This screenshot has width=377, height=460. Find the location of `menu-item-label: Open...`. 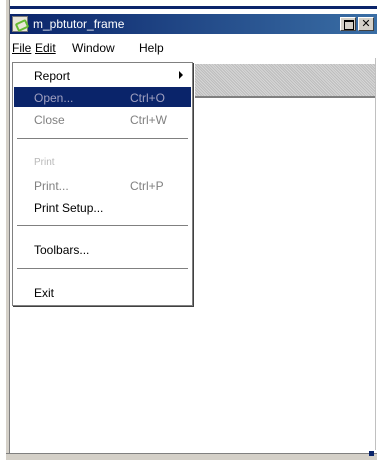

menu-item-label: Open... is located at coordinates (54, 98).